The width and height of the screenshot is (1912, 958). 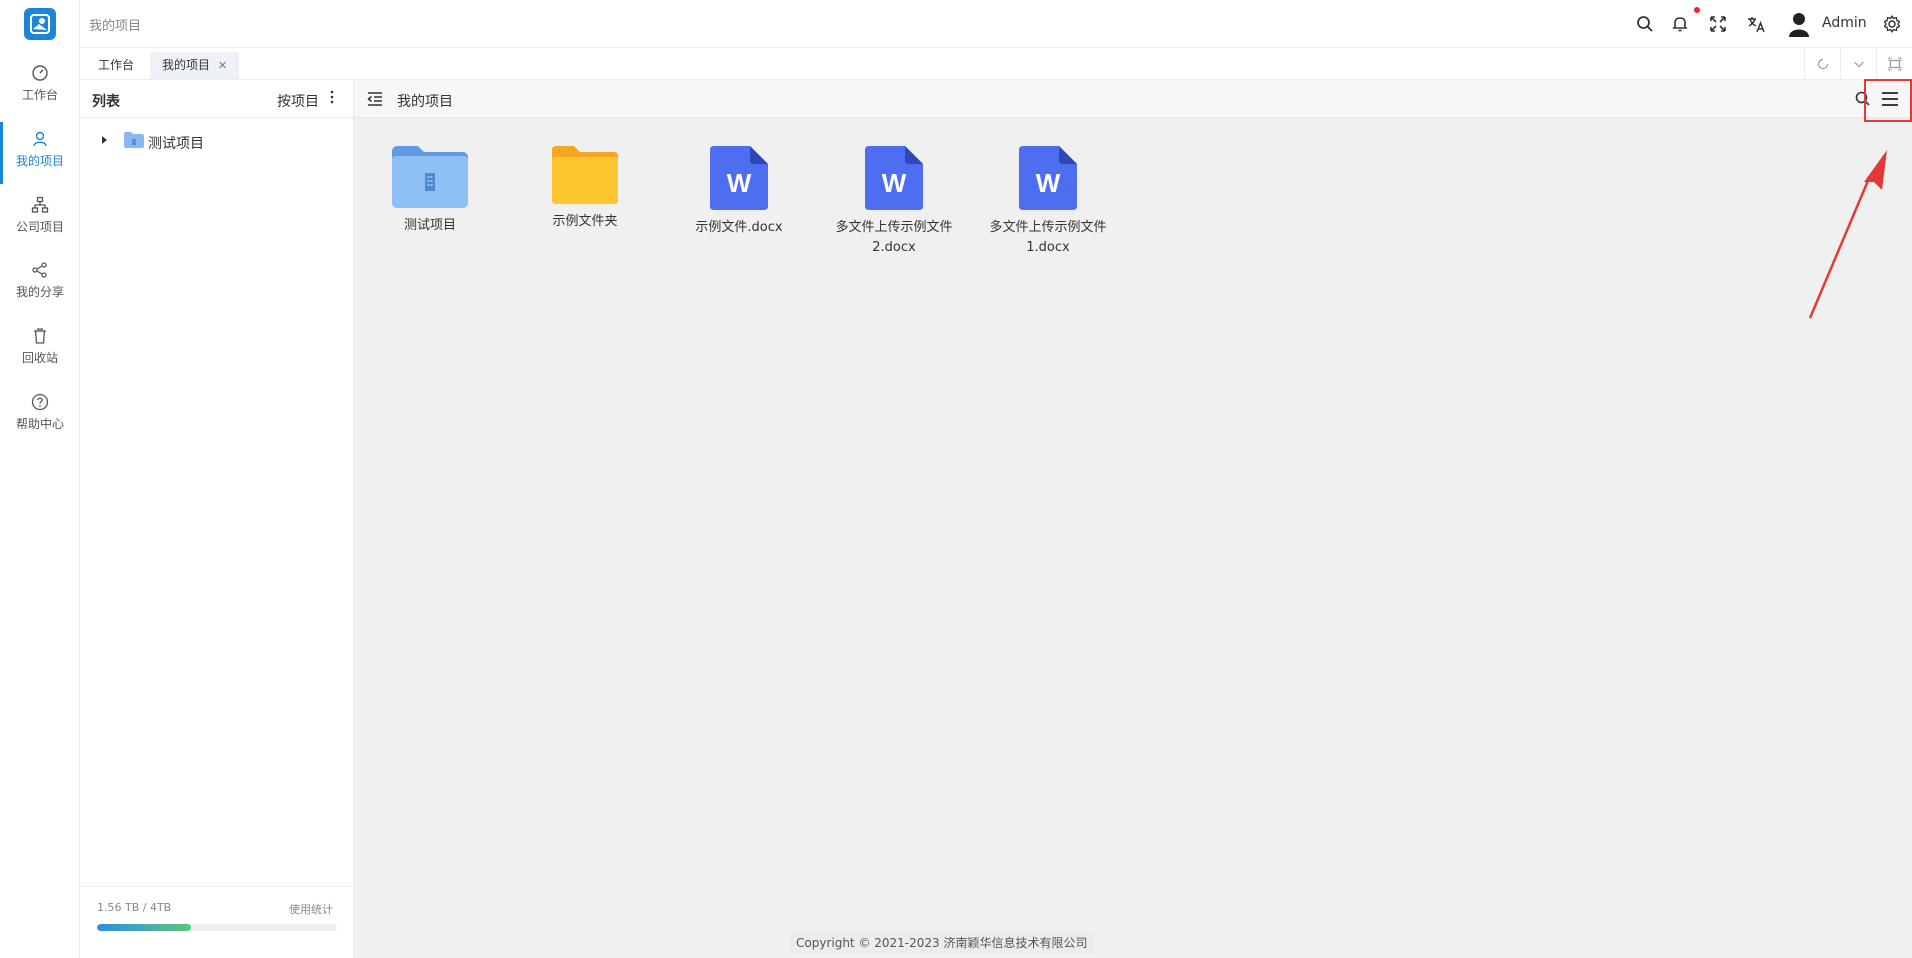 What do you see at coordinates (217, 141) in the screenshot?
I see `tree-node: 测试项目` at bounding box center [217, 141].